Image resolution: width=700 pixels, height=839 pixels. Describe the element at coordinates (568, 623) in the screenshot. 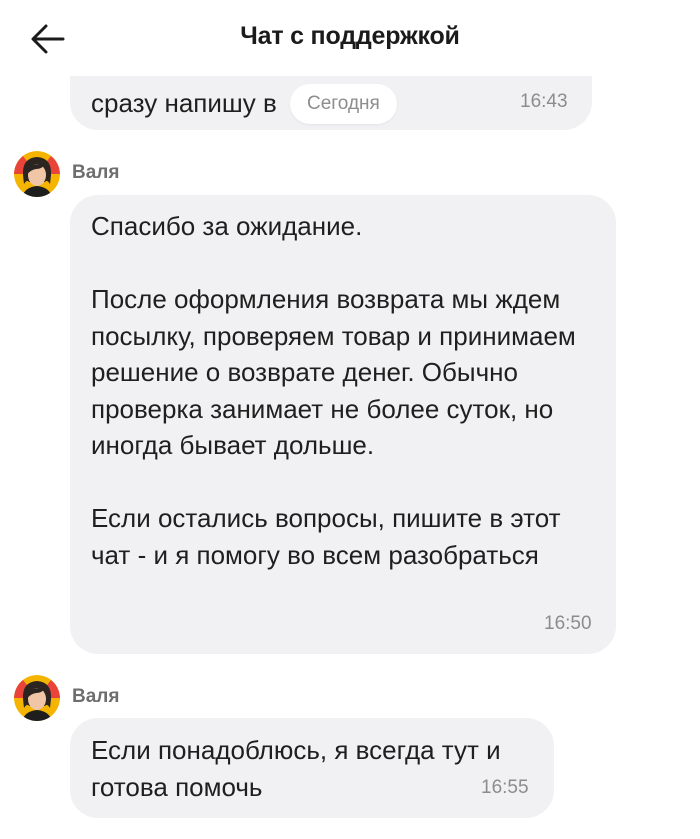

I see `message-time: 16:50` at that location.